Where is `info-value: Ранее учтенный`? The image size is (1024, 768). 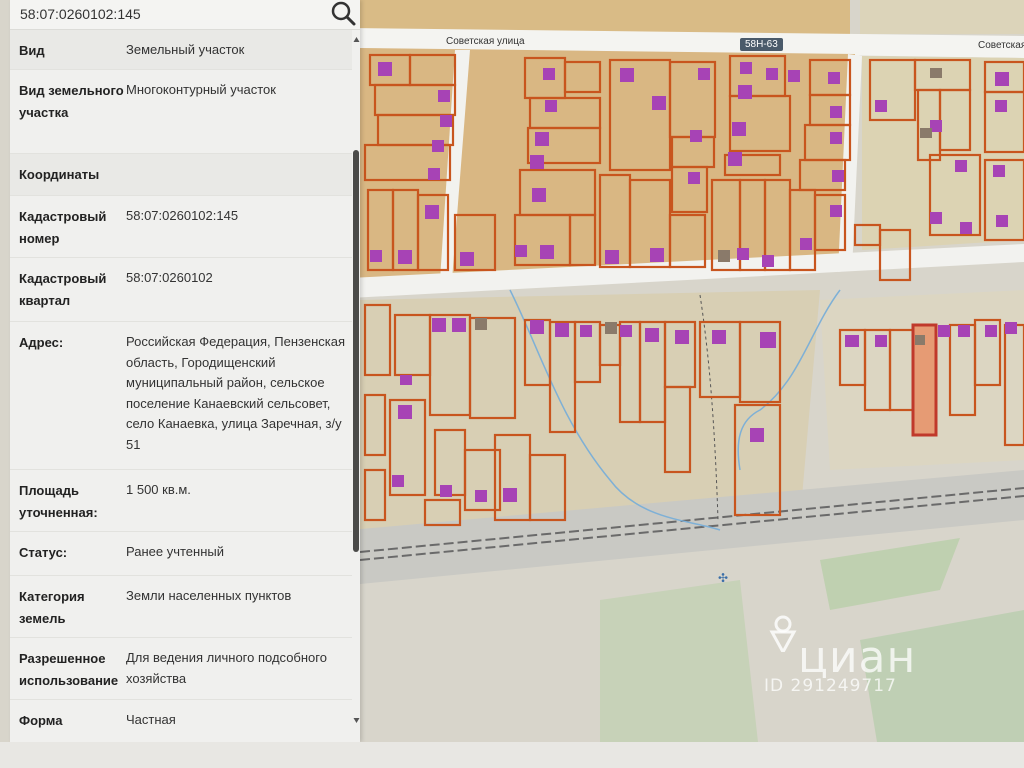
info-value: Ранее учтенный is located at coordinates (175, 551).